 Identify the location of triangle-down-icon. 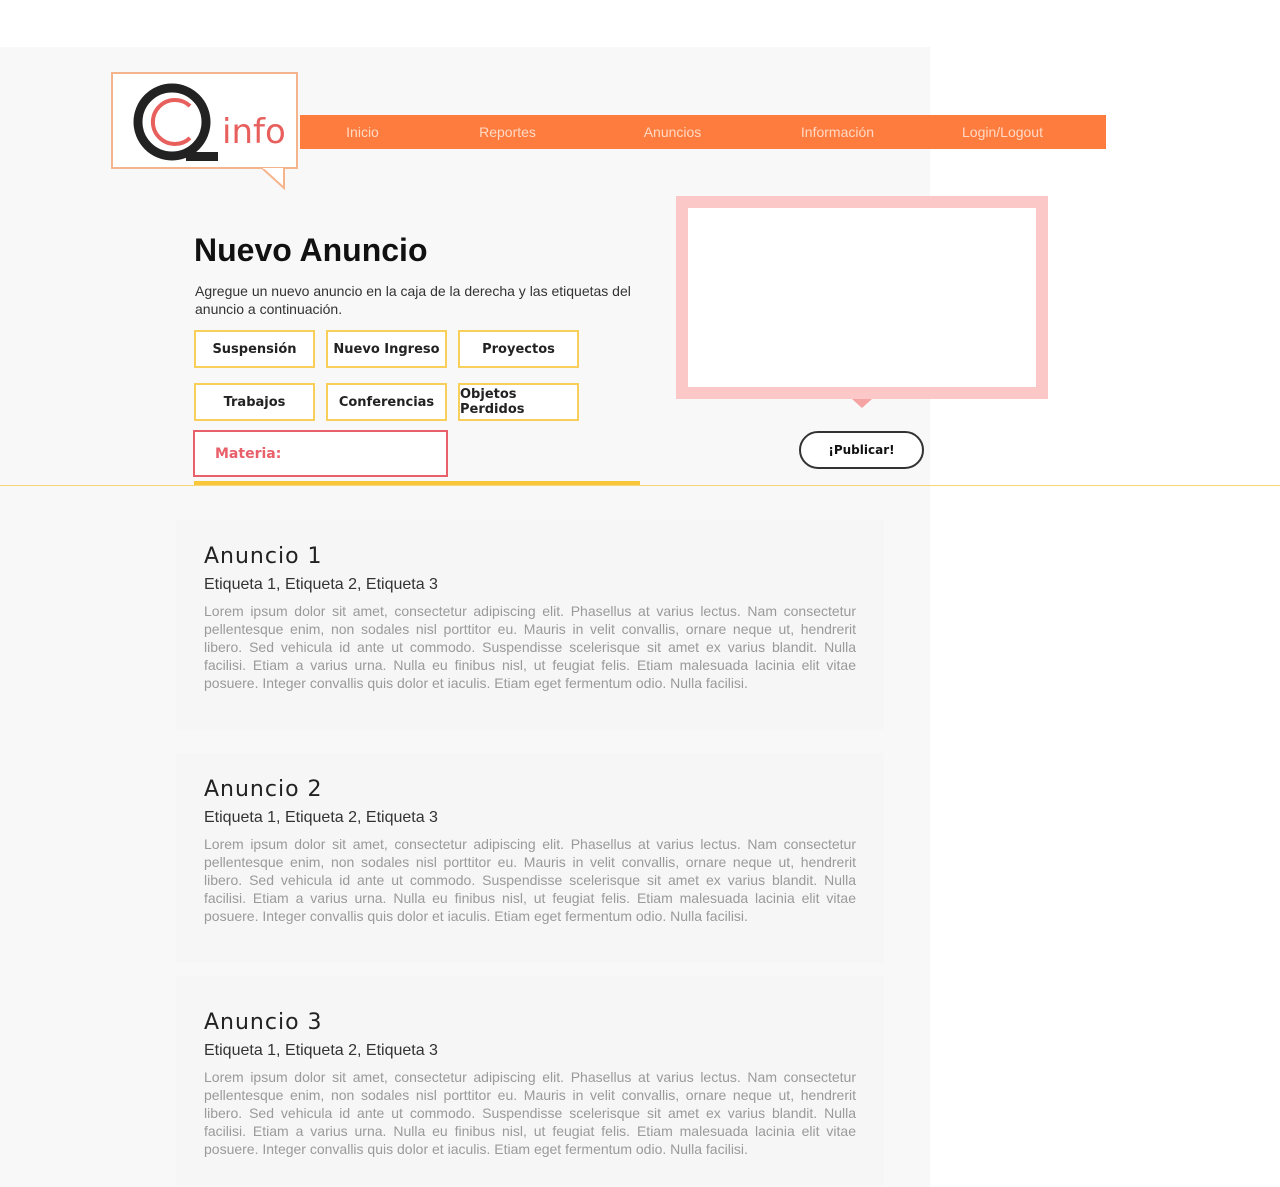
(862, 403).